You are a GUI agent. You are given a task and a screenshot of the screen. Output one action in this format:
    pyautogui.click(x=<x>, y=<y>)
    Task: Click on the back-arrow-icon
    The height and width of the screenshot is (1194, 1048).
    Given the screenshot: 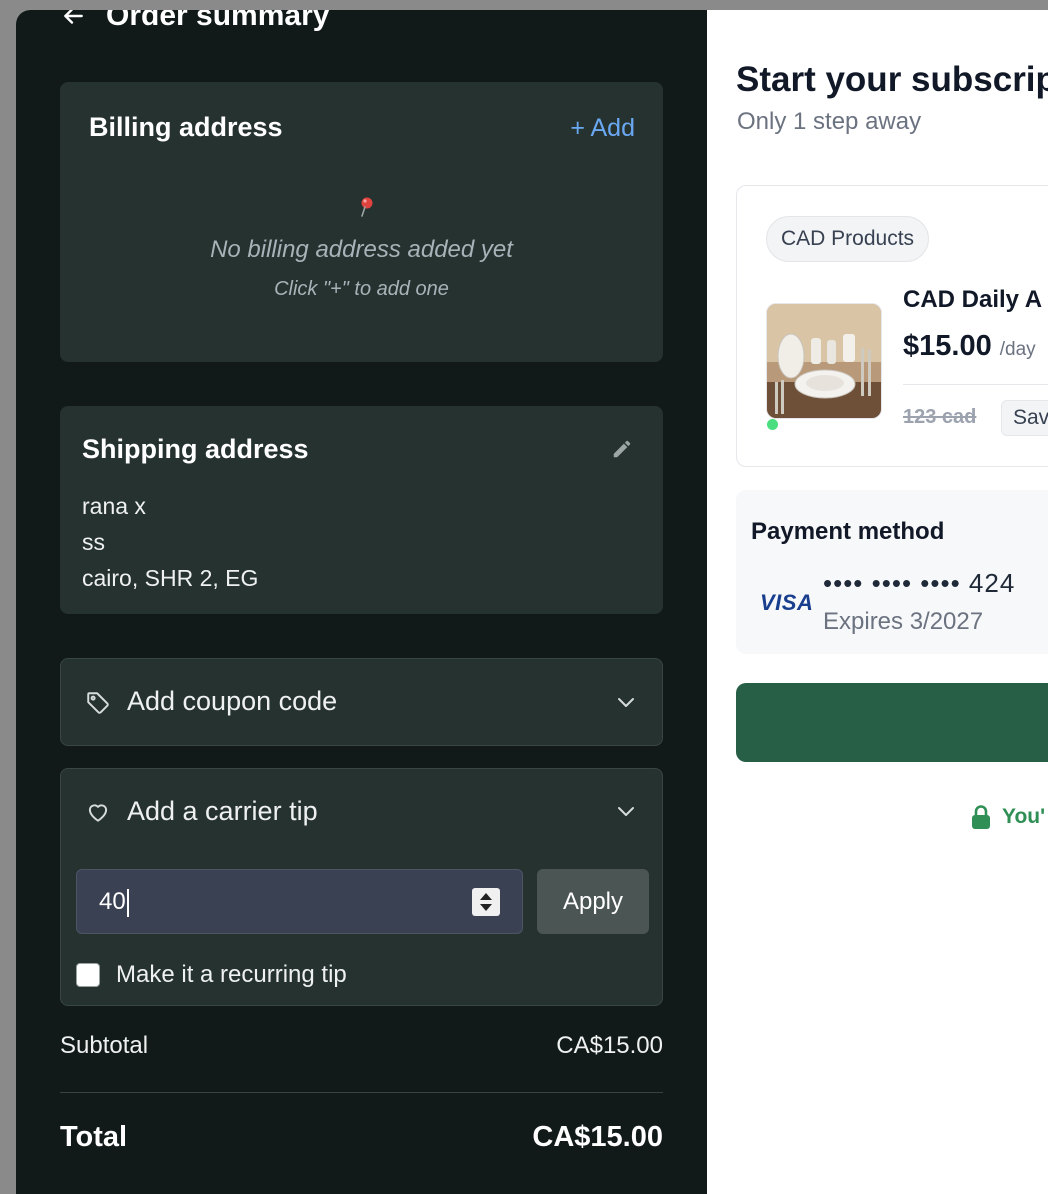 What is the action you would take?
    pyautogui.click(x=73, y=19)
    